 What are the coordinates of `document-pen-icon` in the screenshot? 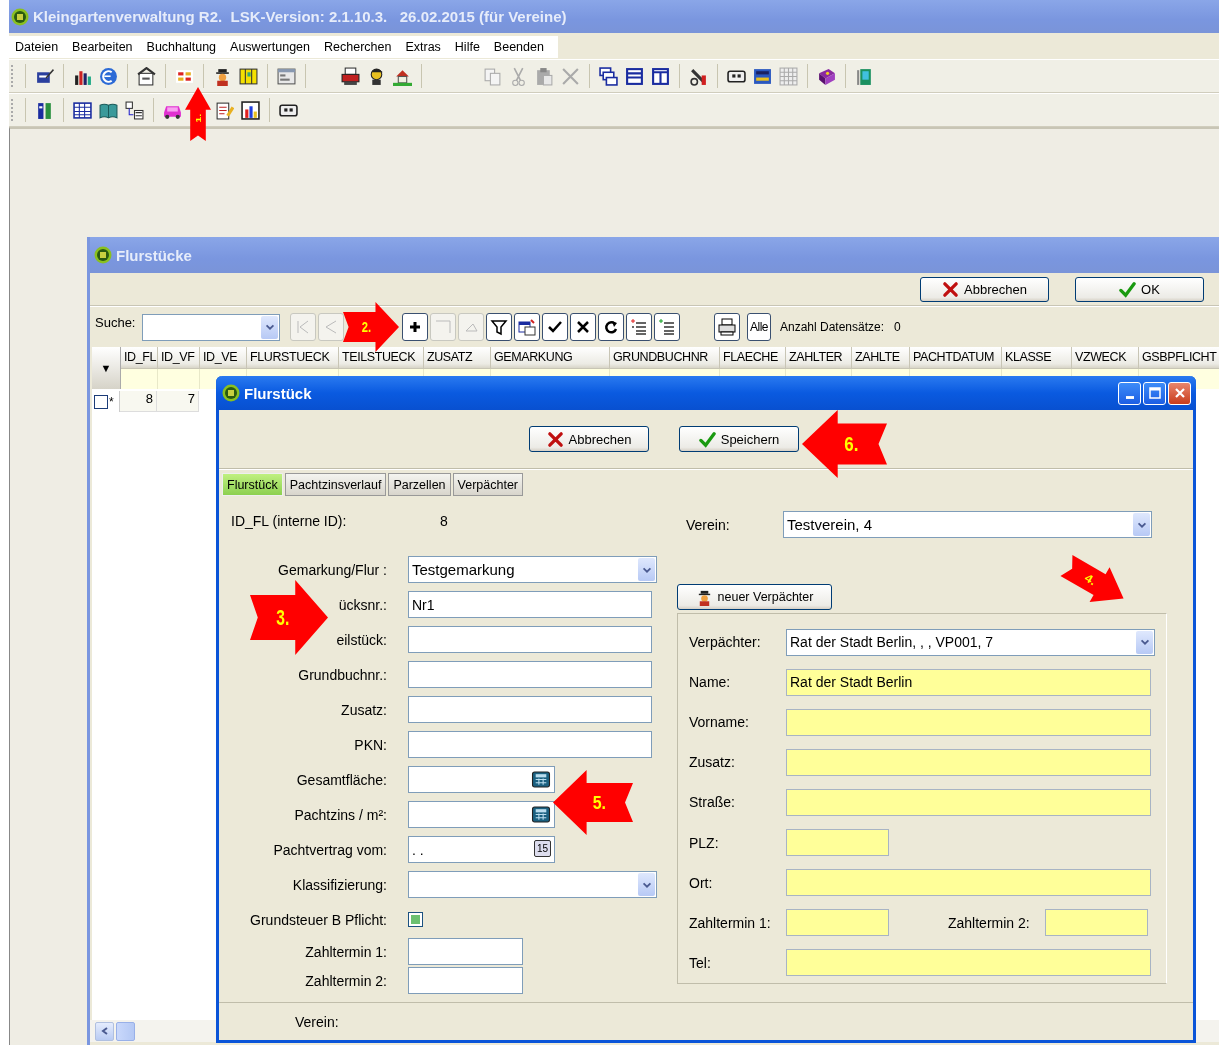 It's located at (224, 110).